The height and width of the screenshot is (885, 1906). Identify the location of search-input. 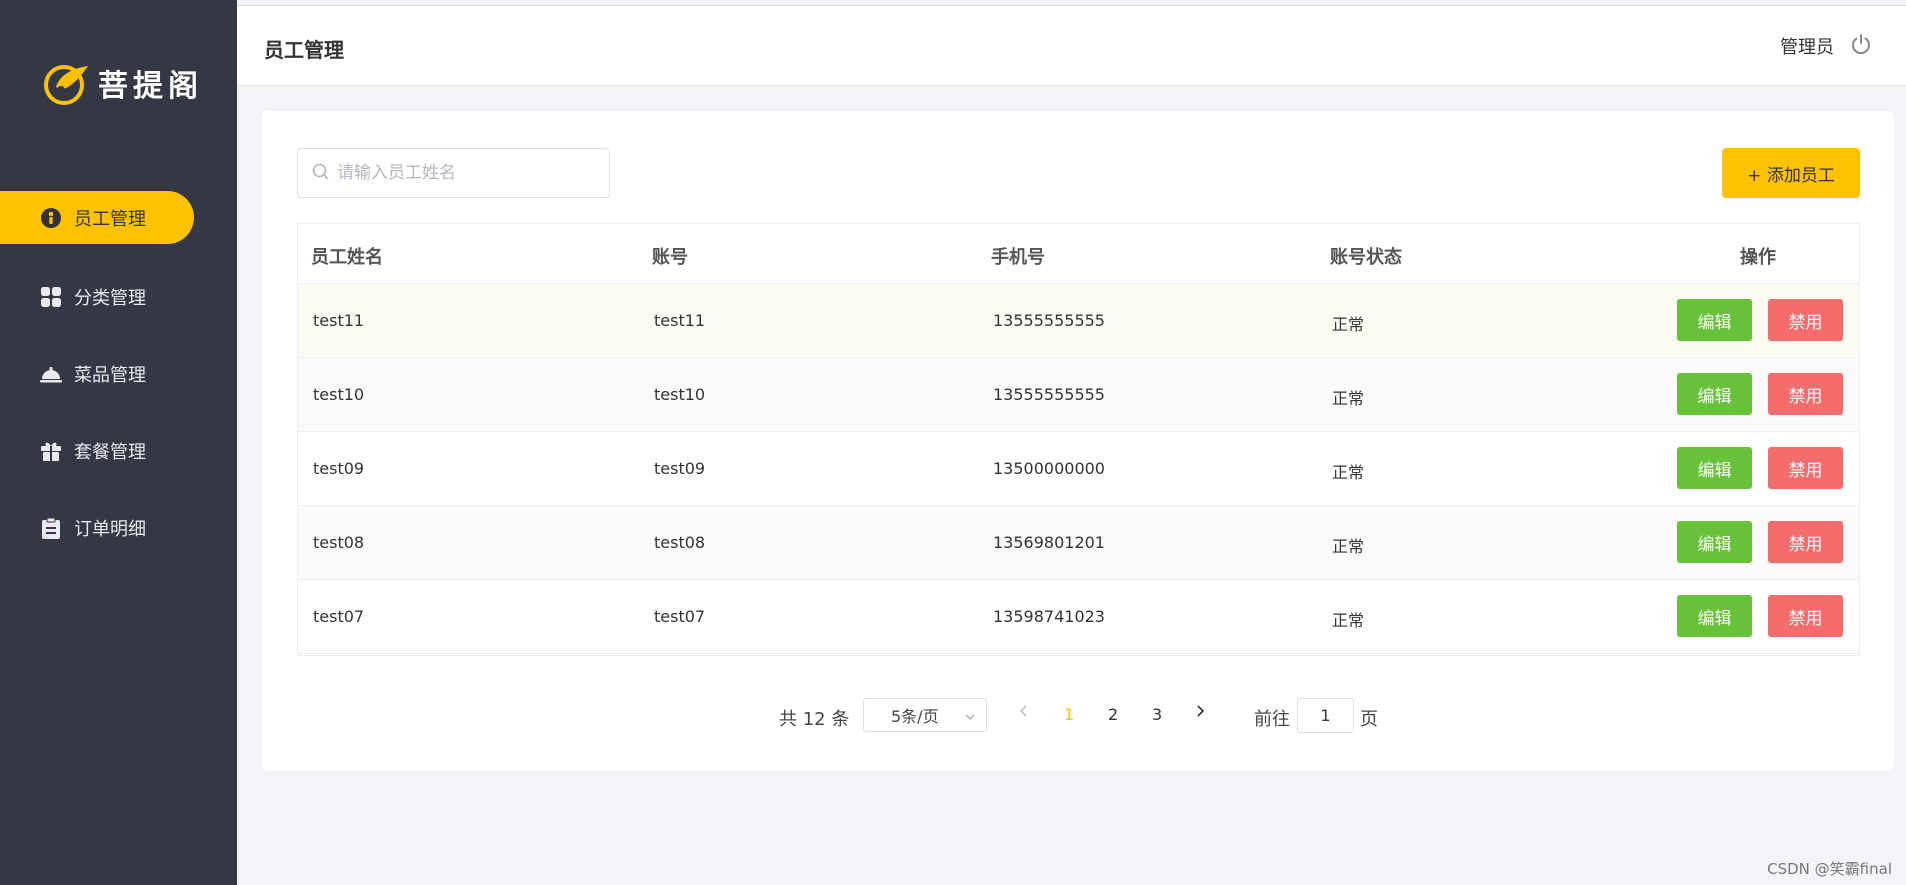
(467, 173).